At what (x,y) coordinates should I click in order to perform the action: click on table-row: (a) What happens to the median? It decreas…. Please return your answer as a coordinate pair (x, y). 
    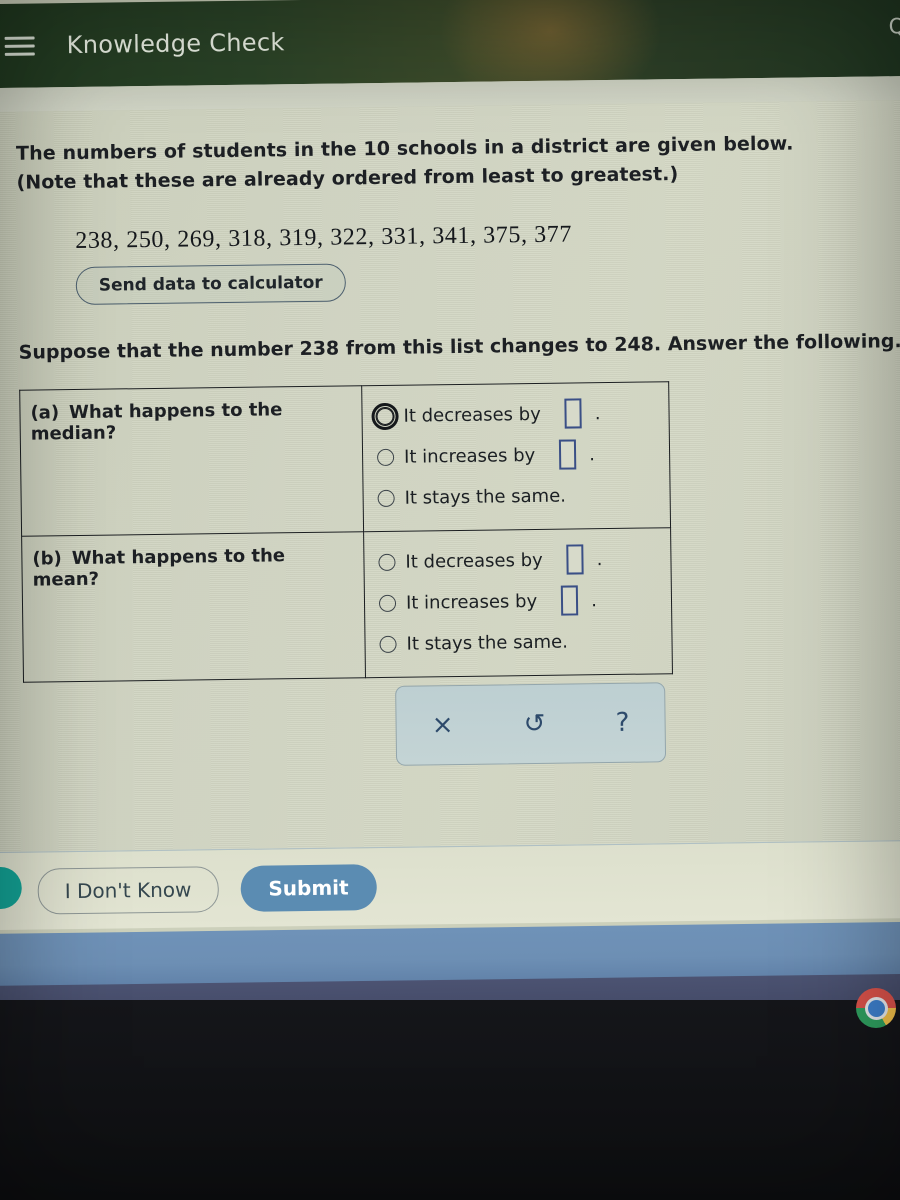
    Looking at the image, I should click on (345, 459).